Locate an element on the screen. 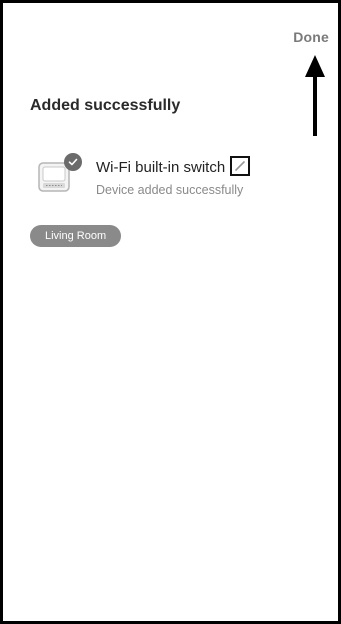  check-icon is located at coordinates (73, 162).